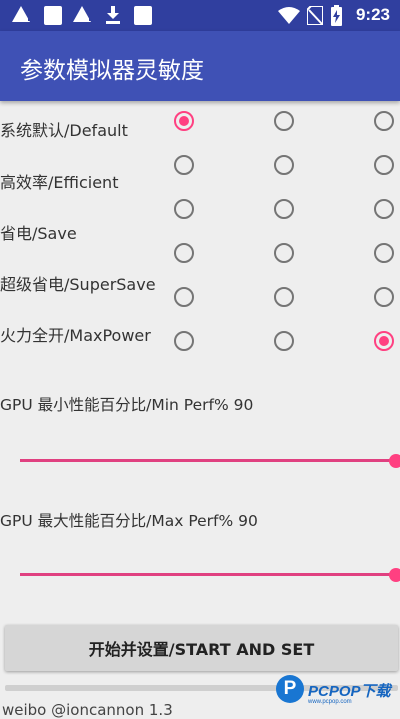  What do you see at coordinates (394, 460) in the screenshot?
I see `min-perf-slider-thumb` at bounding box center [394, 460].